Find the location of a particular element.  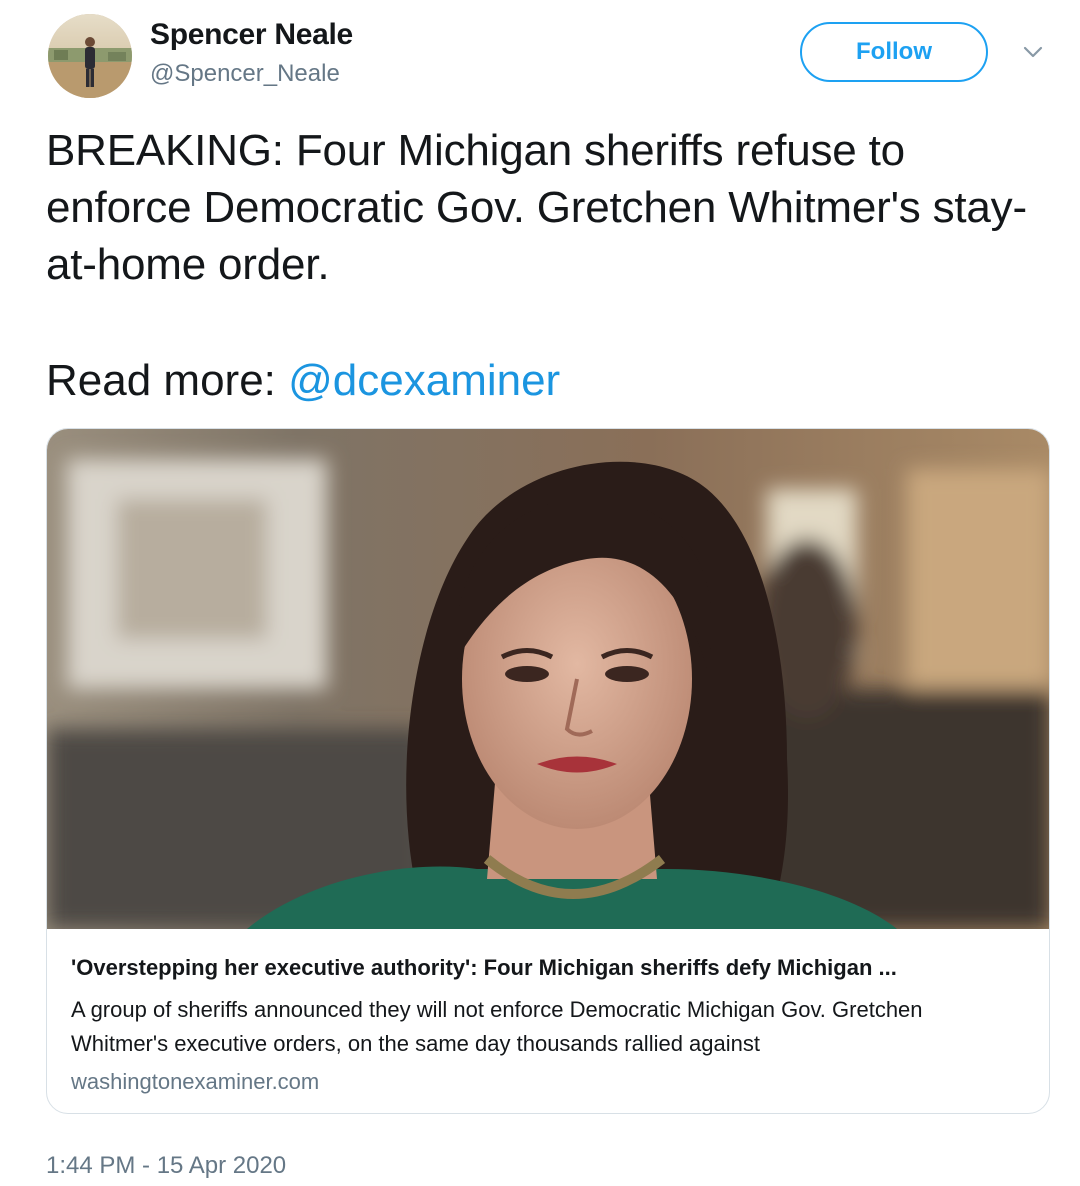

follow-button: Follow is located at coordinates (894, 52).